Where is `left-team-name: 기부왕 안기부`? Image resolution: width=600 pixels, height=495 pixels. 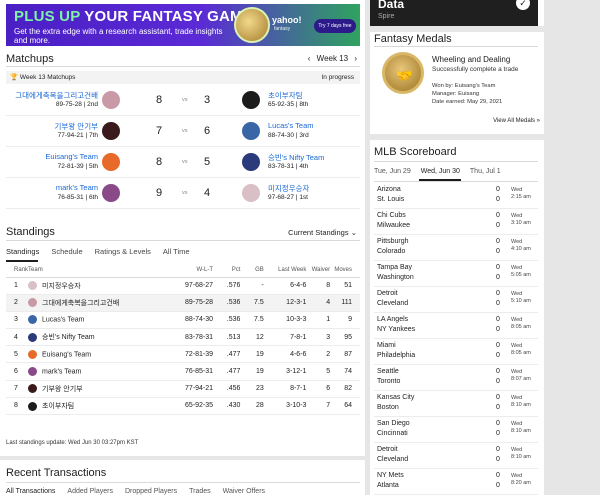 left-team-name: 기부왕 안기부 is located at coordinates (54, 126).